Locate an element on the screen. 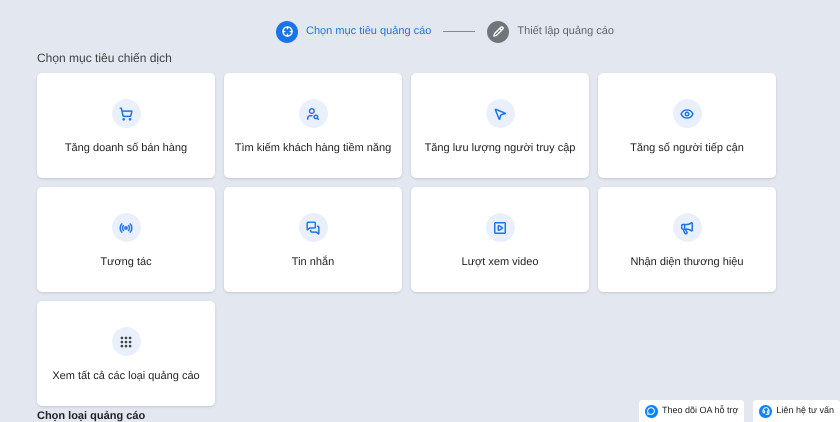 The width and height of the screenshot is (840, 422). section-heading: Chọn mục tiêu chiến dịch is located at coordinates (104, 58).